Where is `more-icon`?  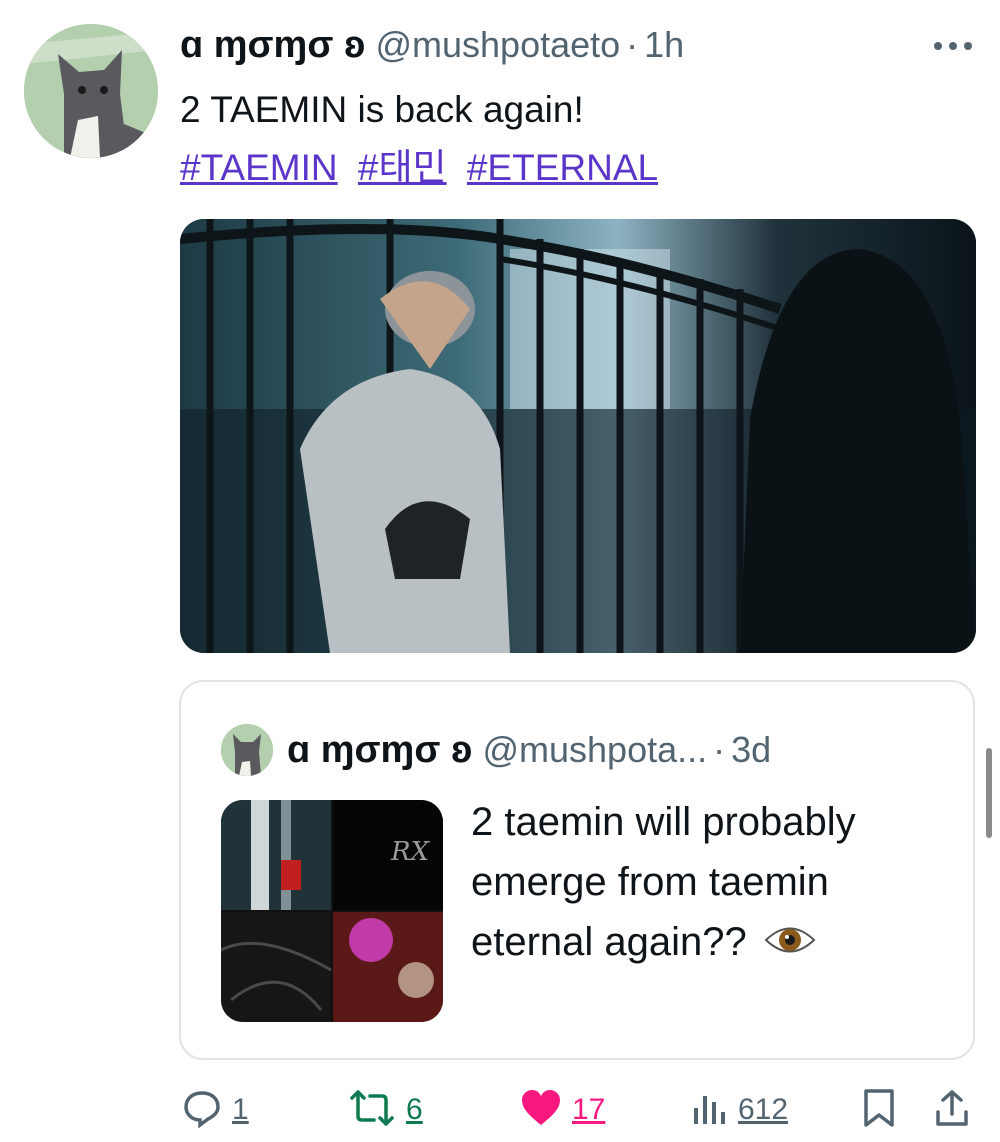 more-icon is located at coordinates (953, 46).